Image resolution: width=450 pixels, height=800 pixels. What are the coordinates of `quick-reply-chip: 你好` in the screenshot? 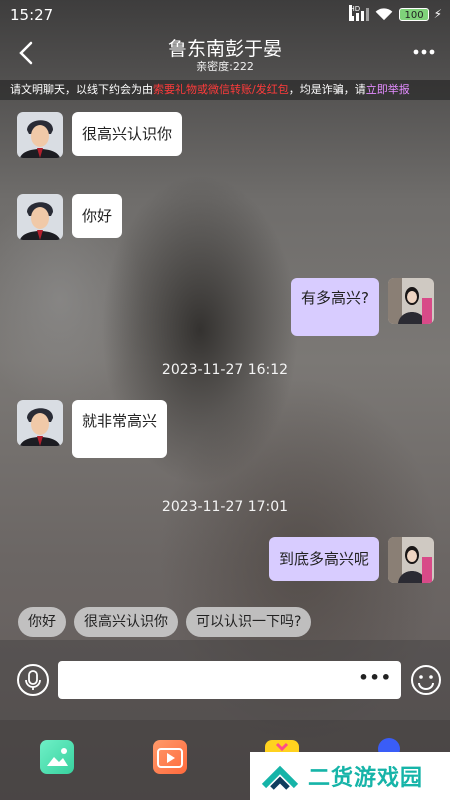 It's located at (42, 622).